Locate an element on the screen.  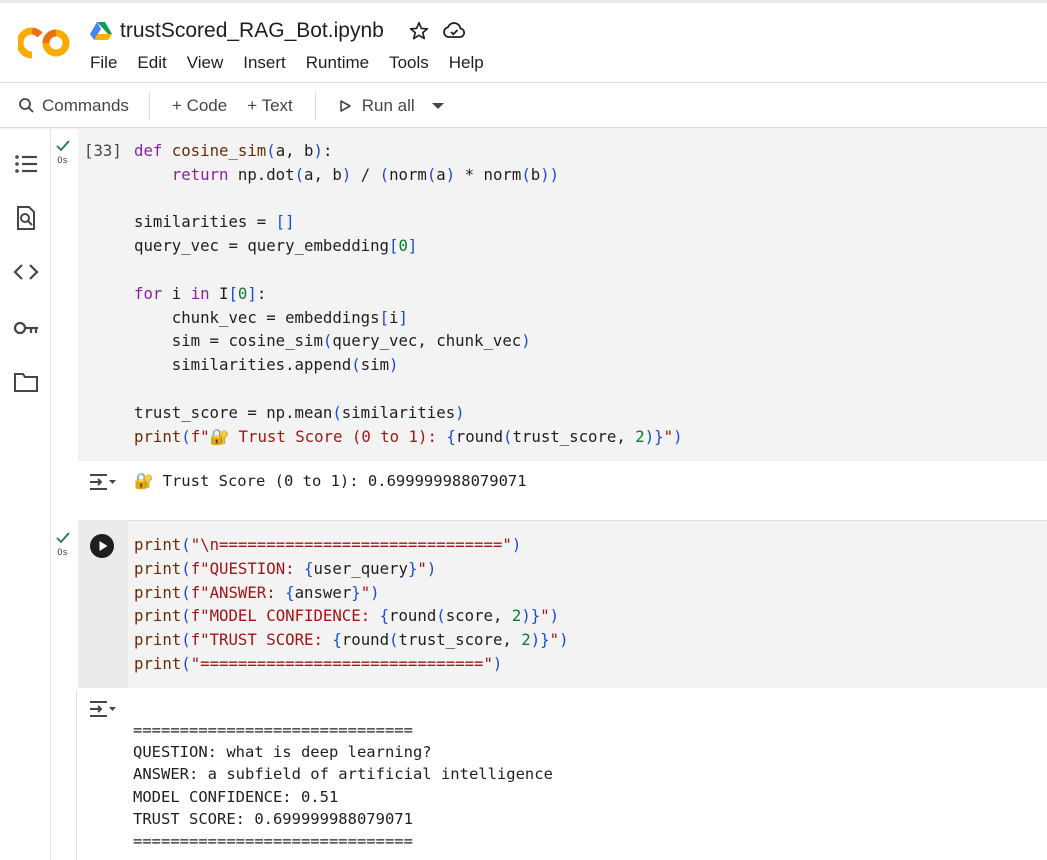
add-text-button: + Text is located at coordinates (270, 106).